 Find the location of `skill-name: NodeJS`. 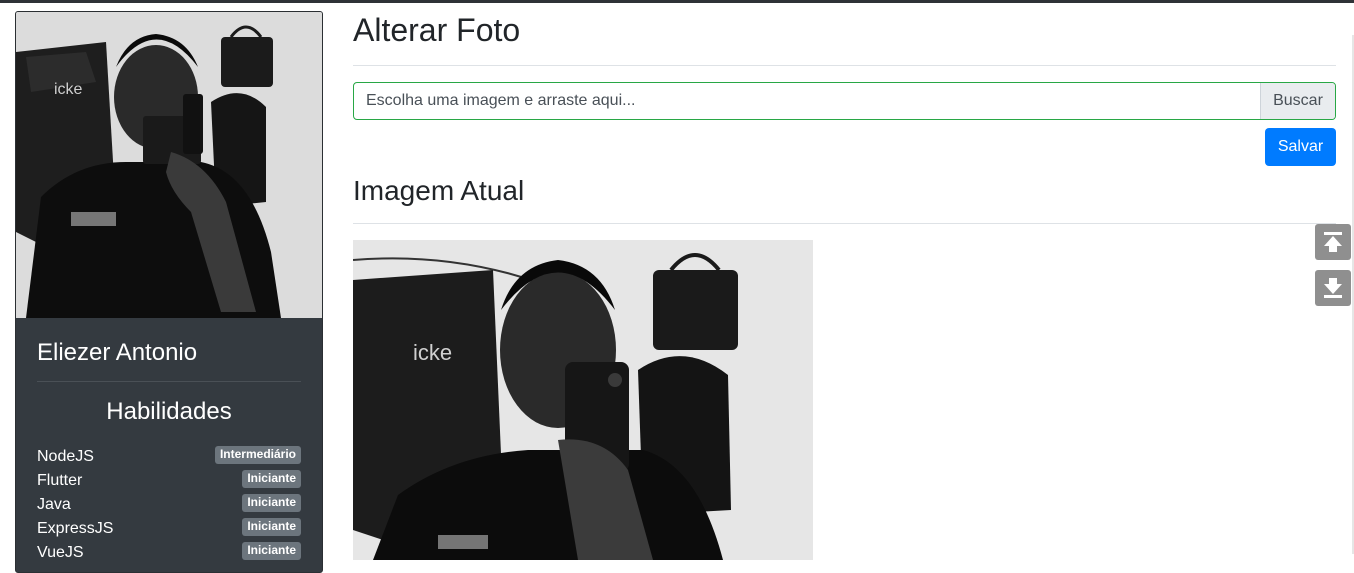

skill-name: NodeJS is located at coordinates (65, 456).